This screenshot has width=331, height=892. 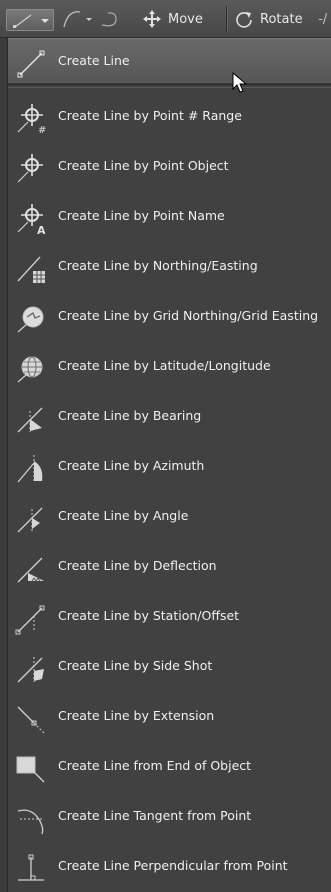 I want to click on menu-item-label: Create Line by Angle, so click(x=123, y=515).